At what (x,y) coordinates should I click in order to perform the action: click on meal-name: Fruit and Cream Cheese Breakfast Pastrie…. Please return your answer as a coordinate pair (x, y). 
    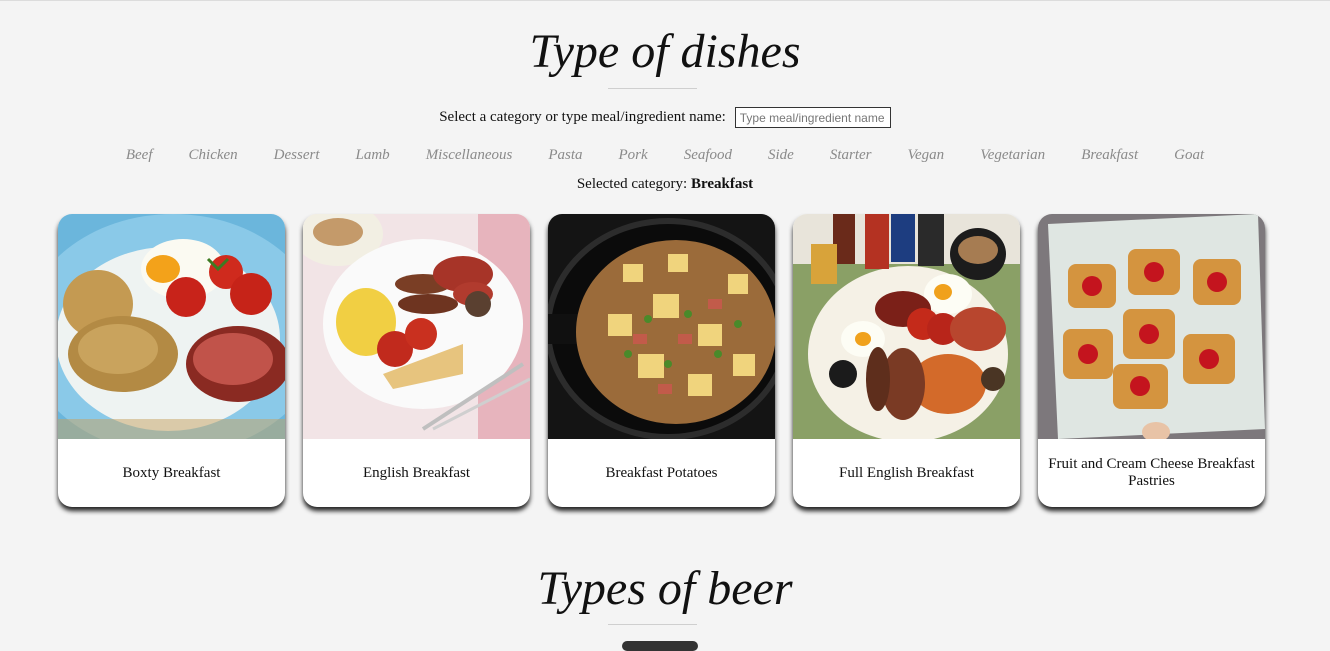
    Looking at the image, I should click on (1151, 472).